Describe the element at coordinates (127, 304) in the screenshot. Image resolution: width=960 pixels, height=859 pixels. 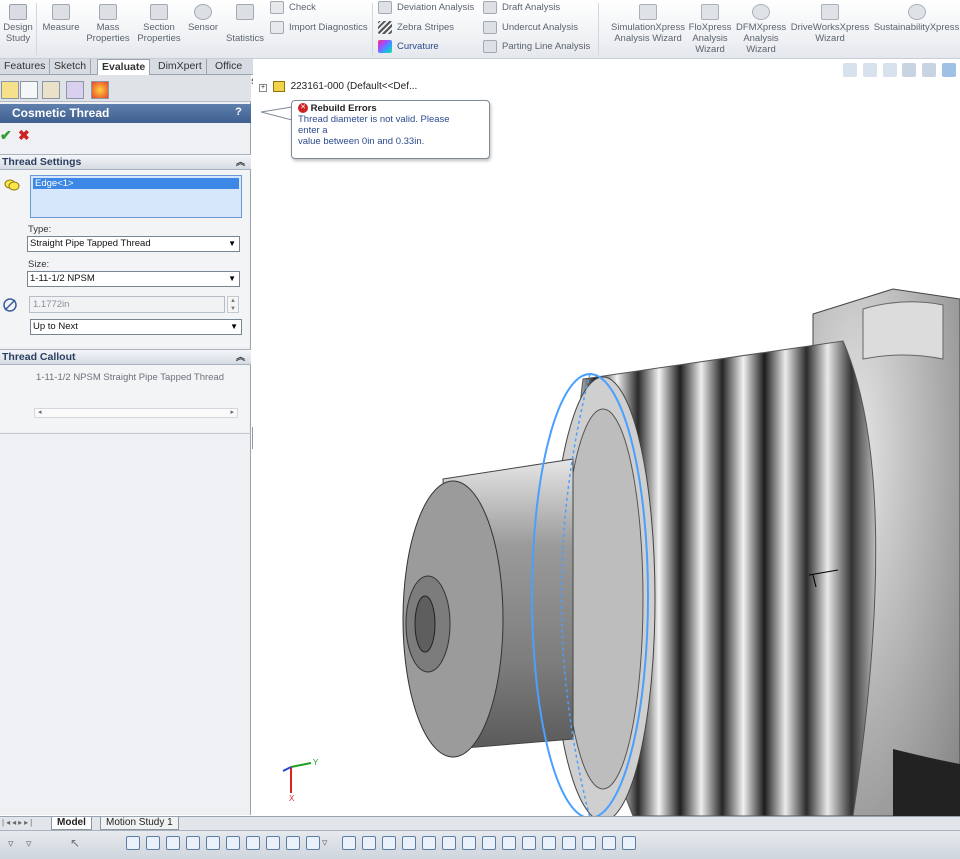
I see `diameter-field: 1.1772in` at that location.